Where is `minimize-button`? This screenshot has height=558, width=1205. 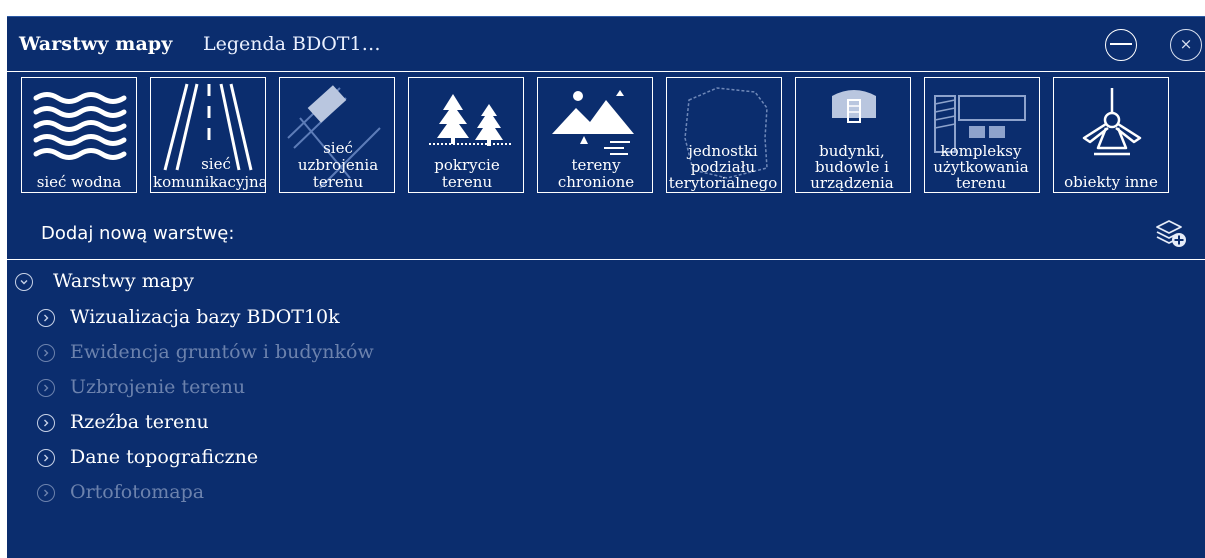 minimize-button is located at coordinates (1121, 45).